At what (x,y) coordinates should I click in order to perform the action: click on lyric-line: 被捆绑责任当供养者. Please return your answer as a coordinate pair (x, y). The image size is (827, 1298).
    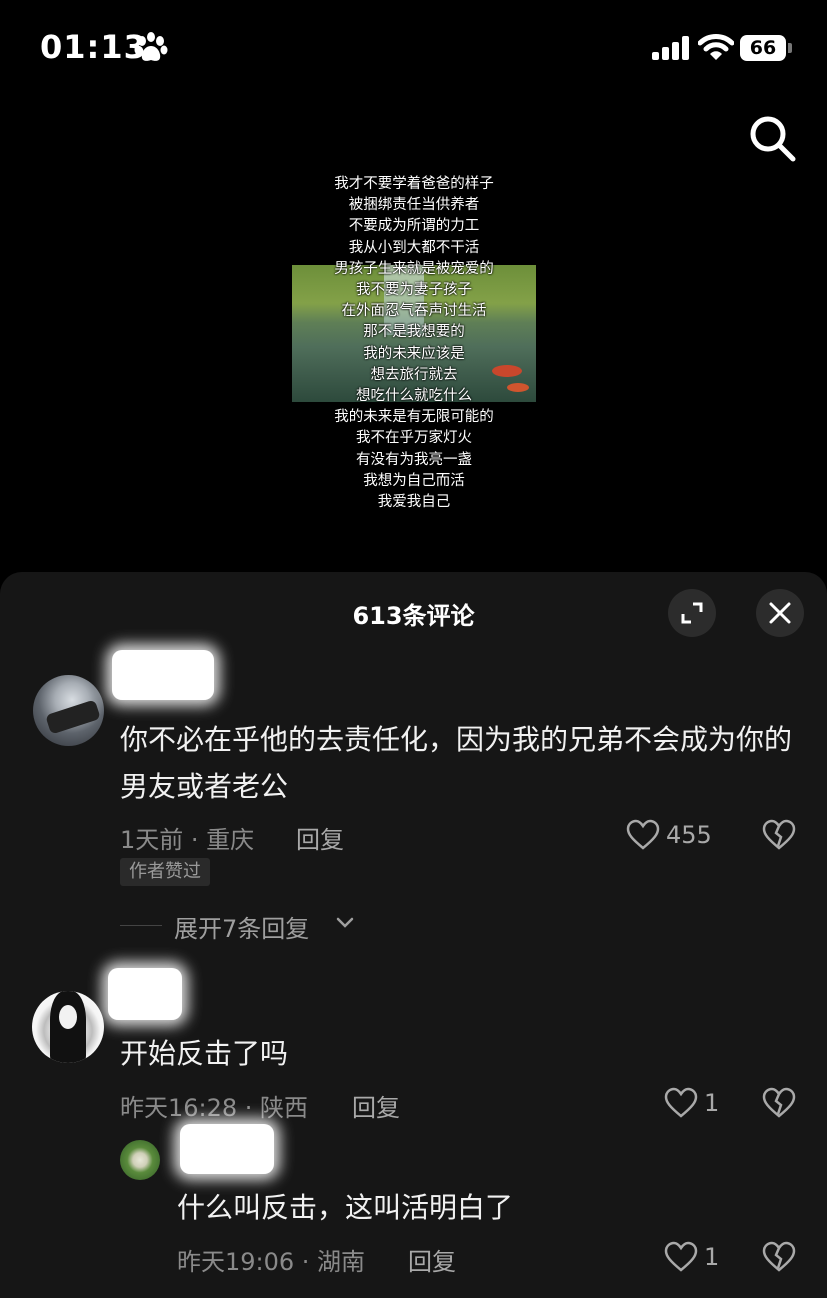
    Looking at the image, I should click on (414, 205).